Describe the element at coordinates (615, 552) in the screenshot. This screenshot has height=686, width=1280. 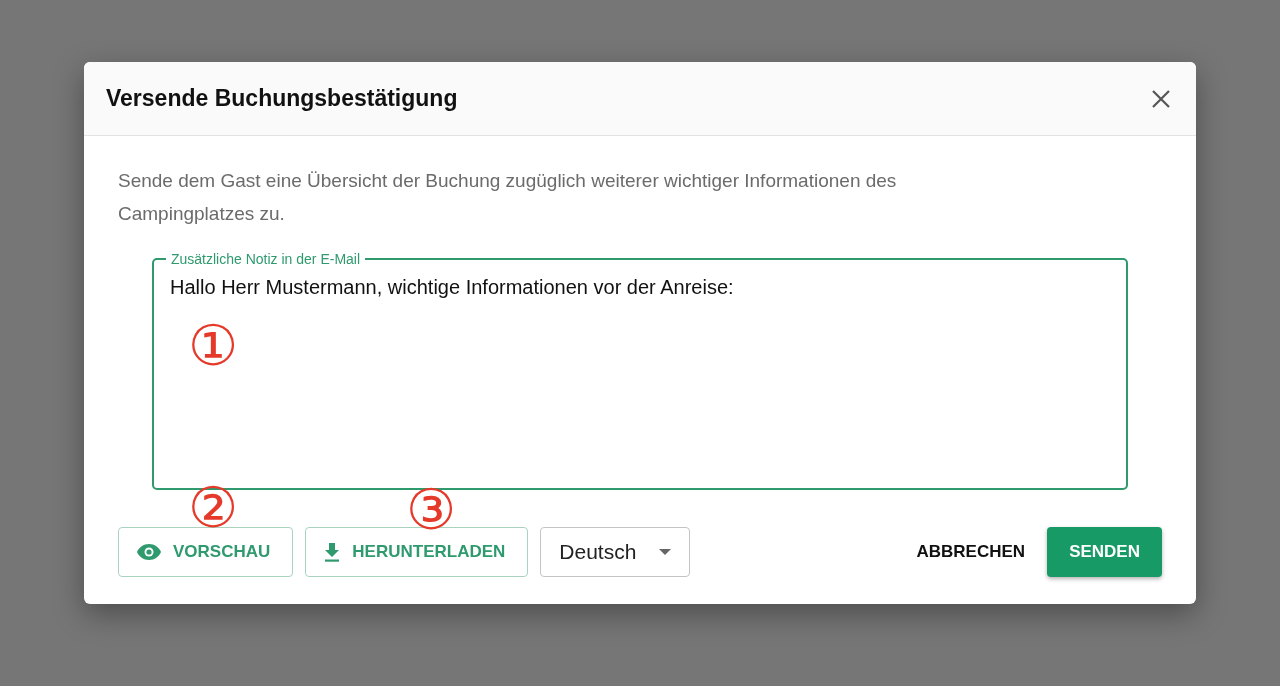
I see `language-select: Deutsch` at that location.